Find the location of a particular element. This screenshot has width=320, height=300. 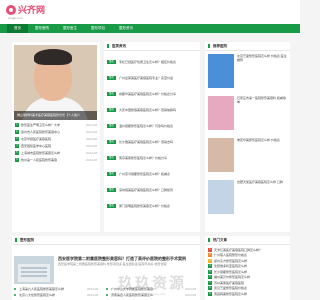

list-item: 2 广州丽人医院整形价格表 is located at coordinates (248, 256).